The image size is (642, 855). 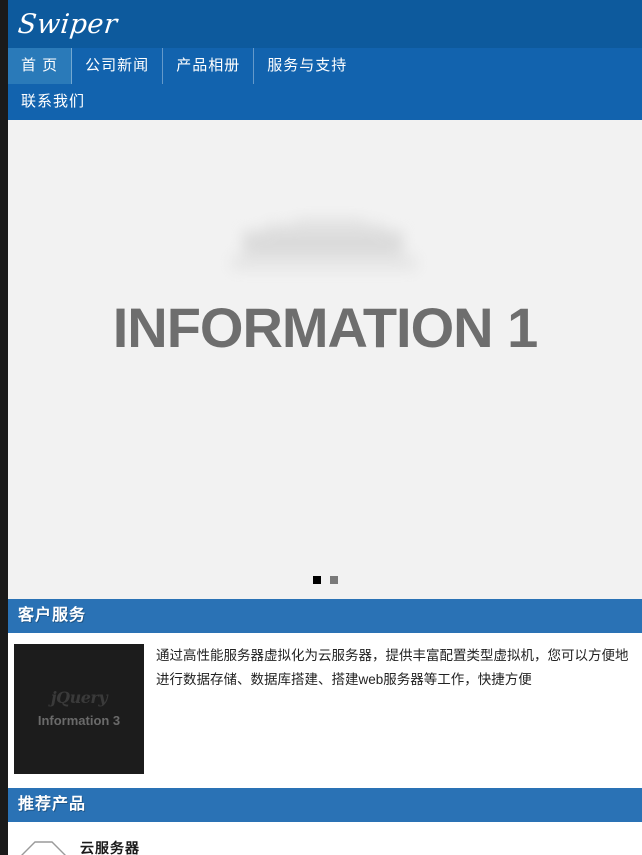 I want to click on jquery-logo-icon: jQuery, so click(x=79, y=697).